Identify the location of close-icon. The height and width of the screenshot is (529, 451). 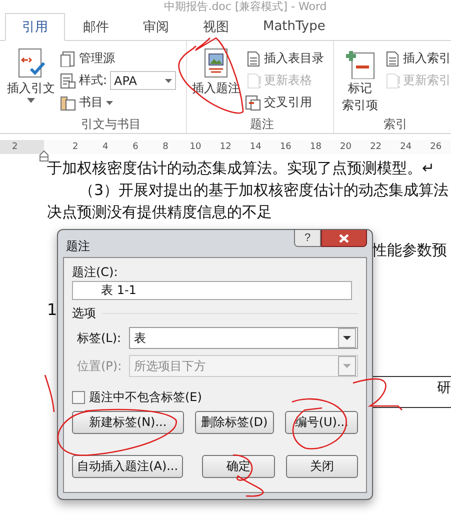
(344, 238).